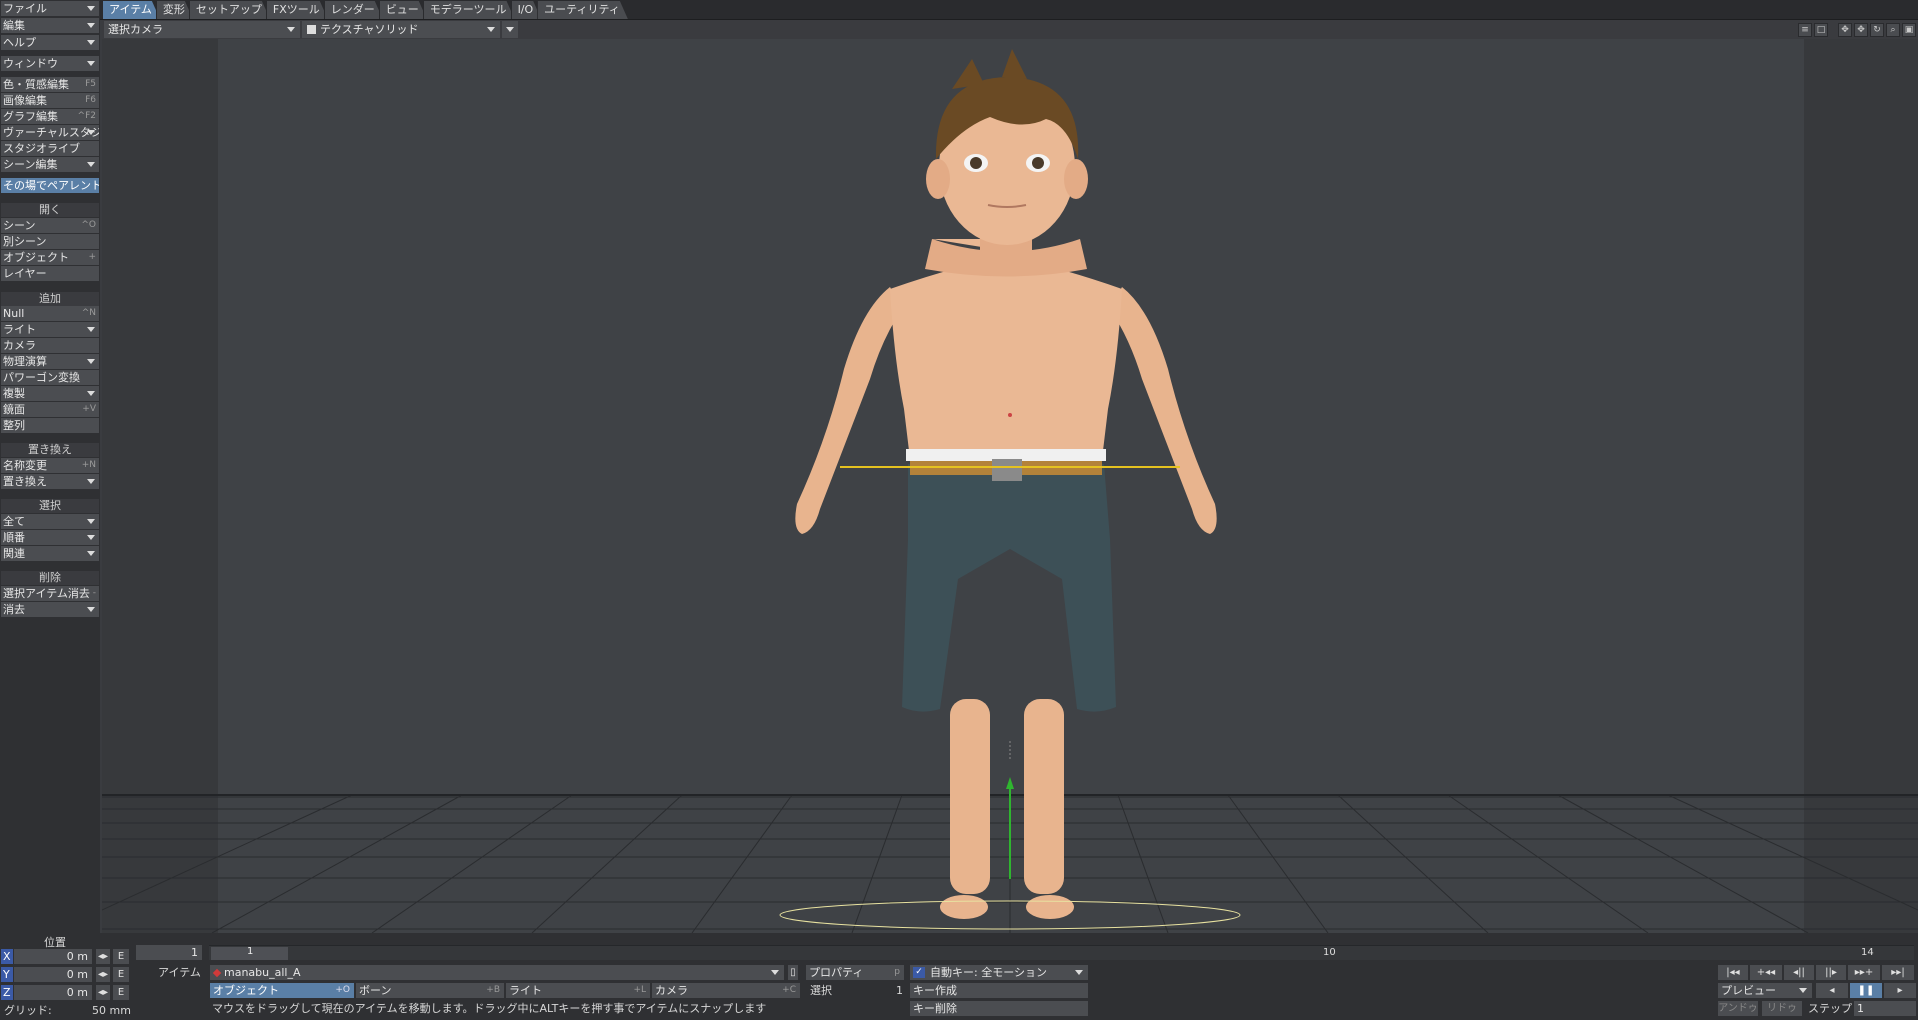  What do you see at coordinates (1909, 30) in the screenshot?
I see `fit-icon: ▣` at bounding box center [1909, 30].